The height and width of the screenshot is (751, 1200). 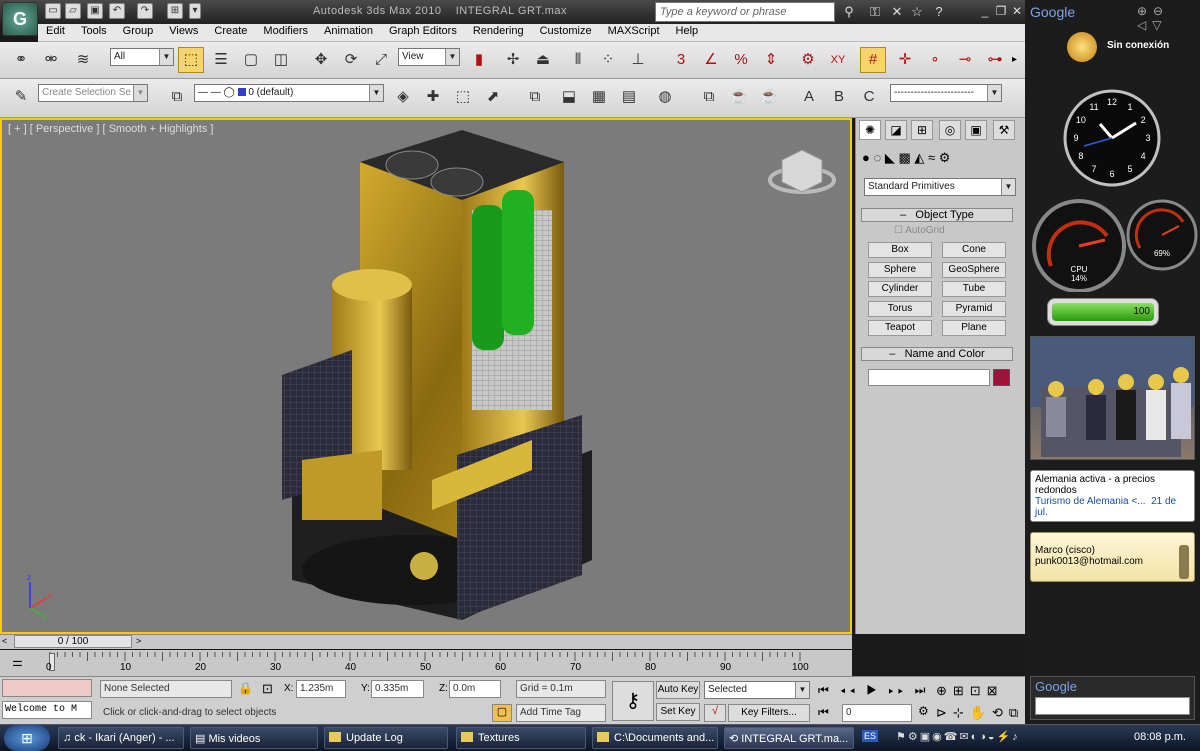 What do you see at coordinates (919, 157) in the screenshot?
I see `helpers-icon: ◭` at bounding box center [919, 157].